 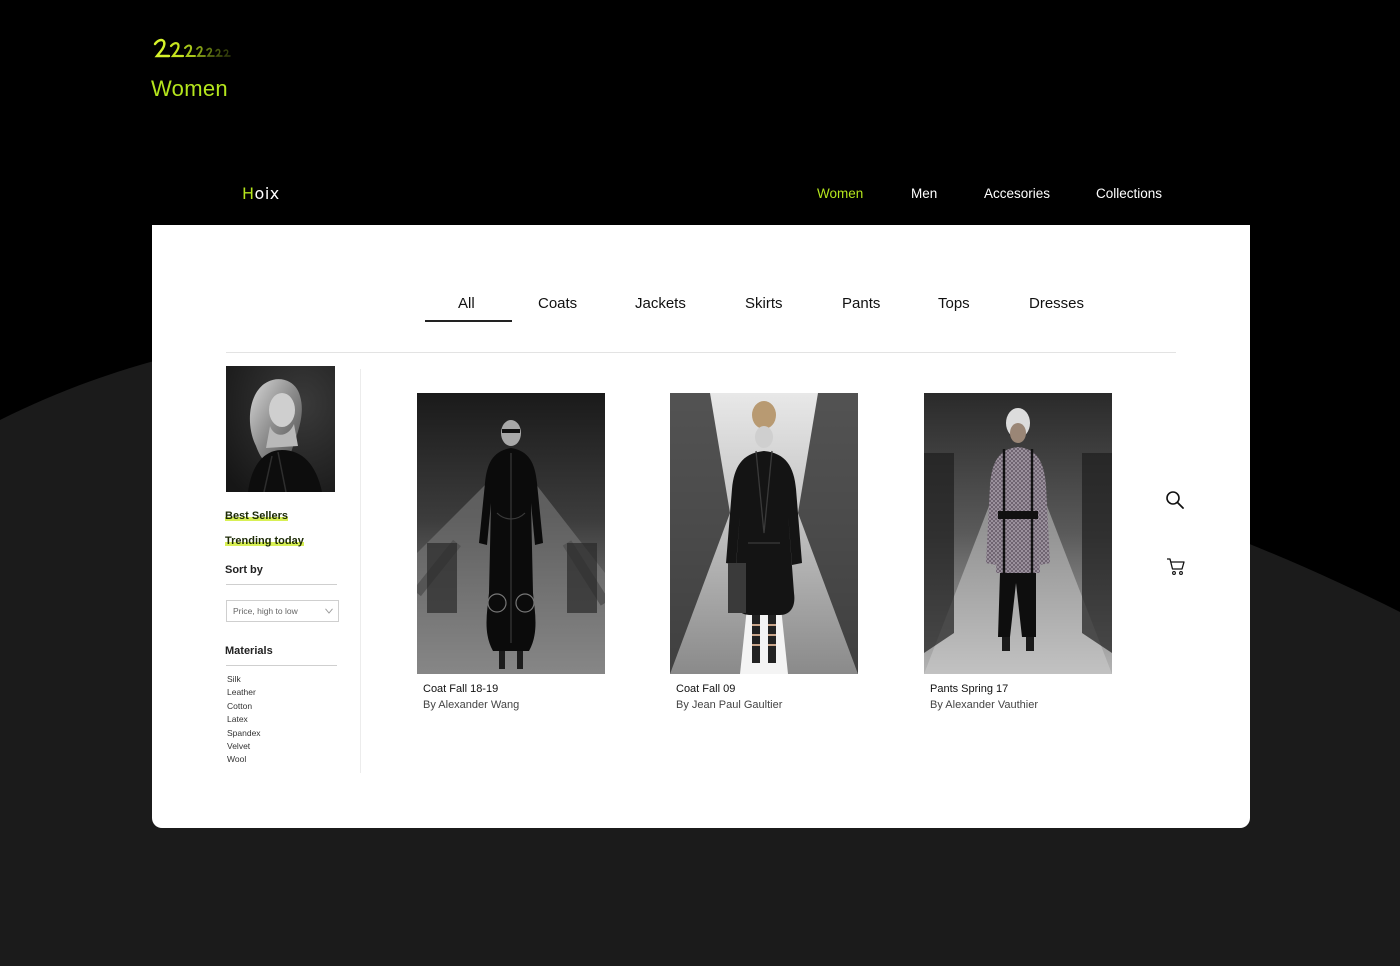 What do you see at coordinates (1129, 193) in the screenshot?
I see `nav-collections: Collections` at bounding box center [1129, 193].